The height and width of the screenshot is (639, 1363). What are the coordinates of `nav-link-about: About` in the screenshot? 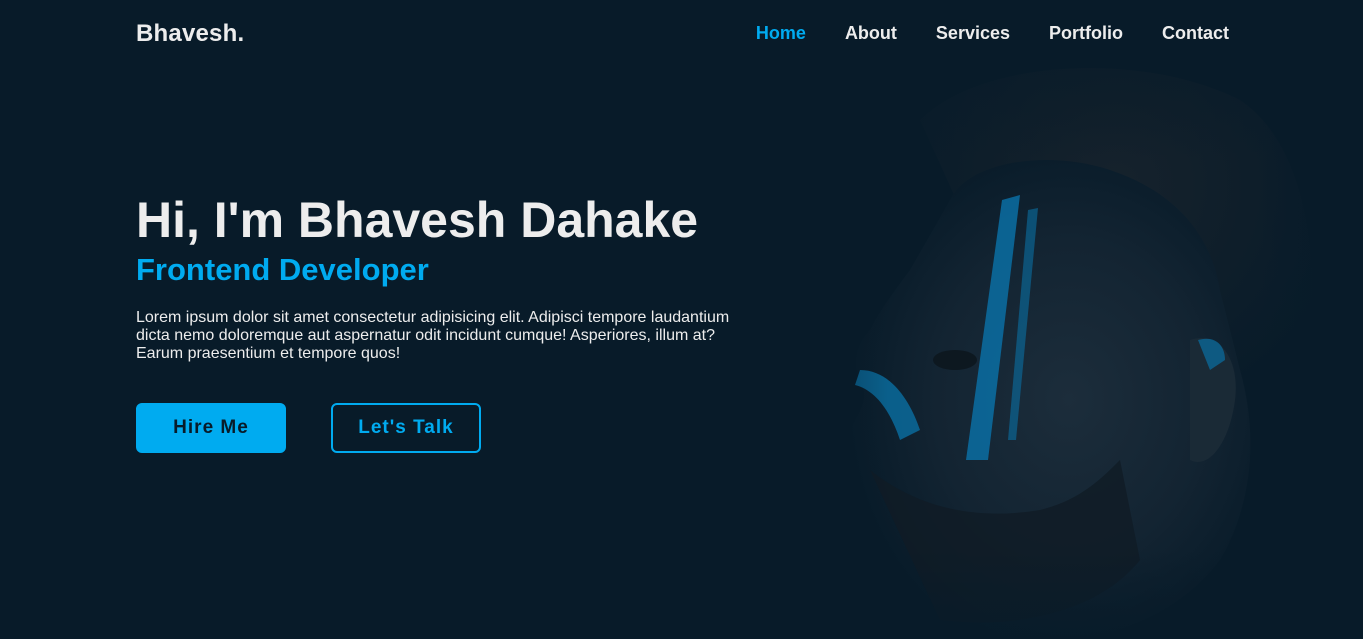 It's located at (871, 33).